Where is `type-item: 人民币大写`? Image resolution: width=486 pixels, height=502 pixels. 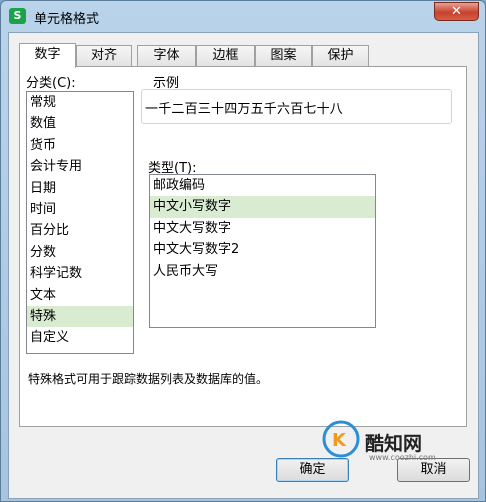 type-item: 人民币大写 is located at coordinates (262, 271).